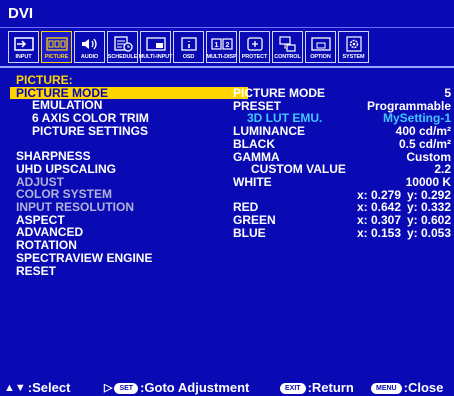 Image resolution: width=454 pixels, height=396 pixels. Describe the element at coordinates (126, 271) in the screenshot. I see `menu-item-reset: RESET` at that location.